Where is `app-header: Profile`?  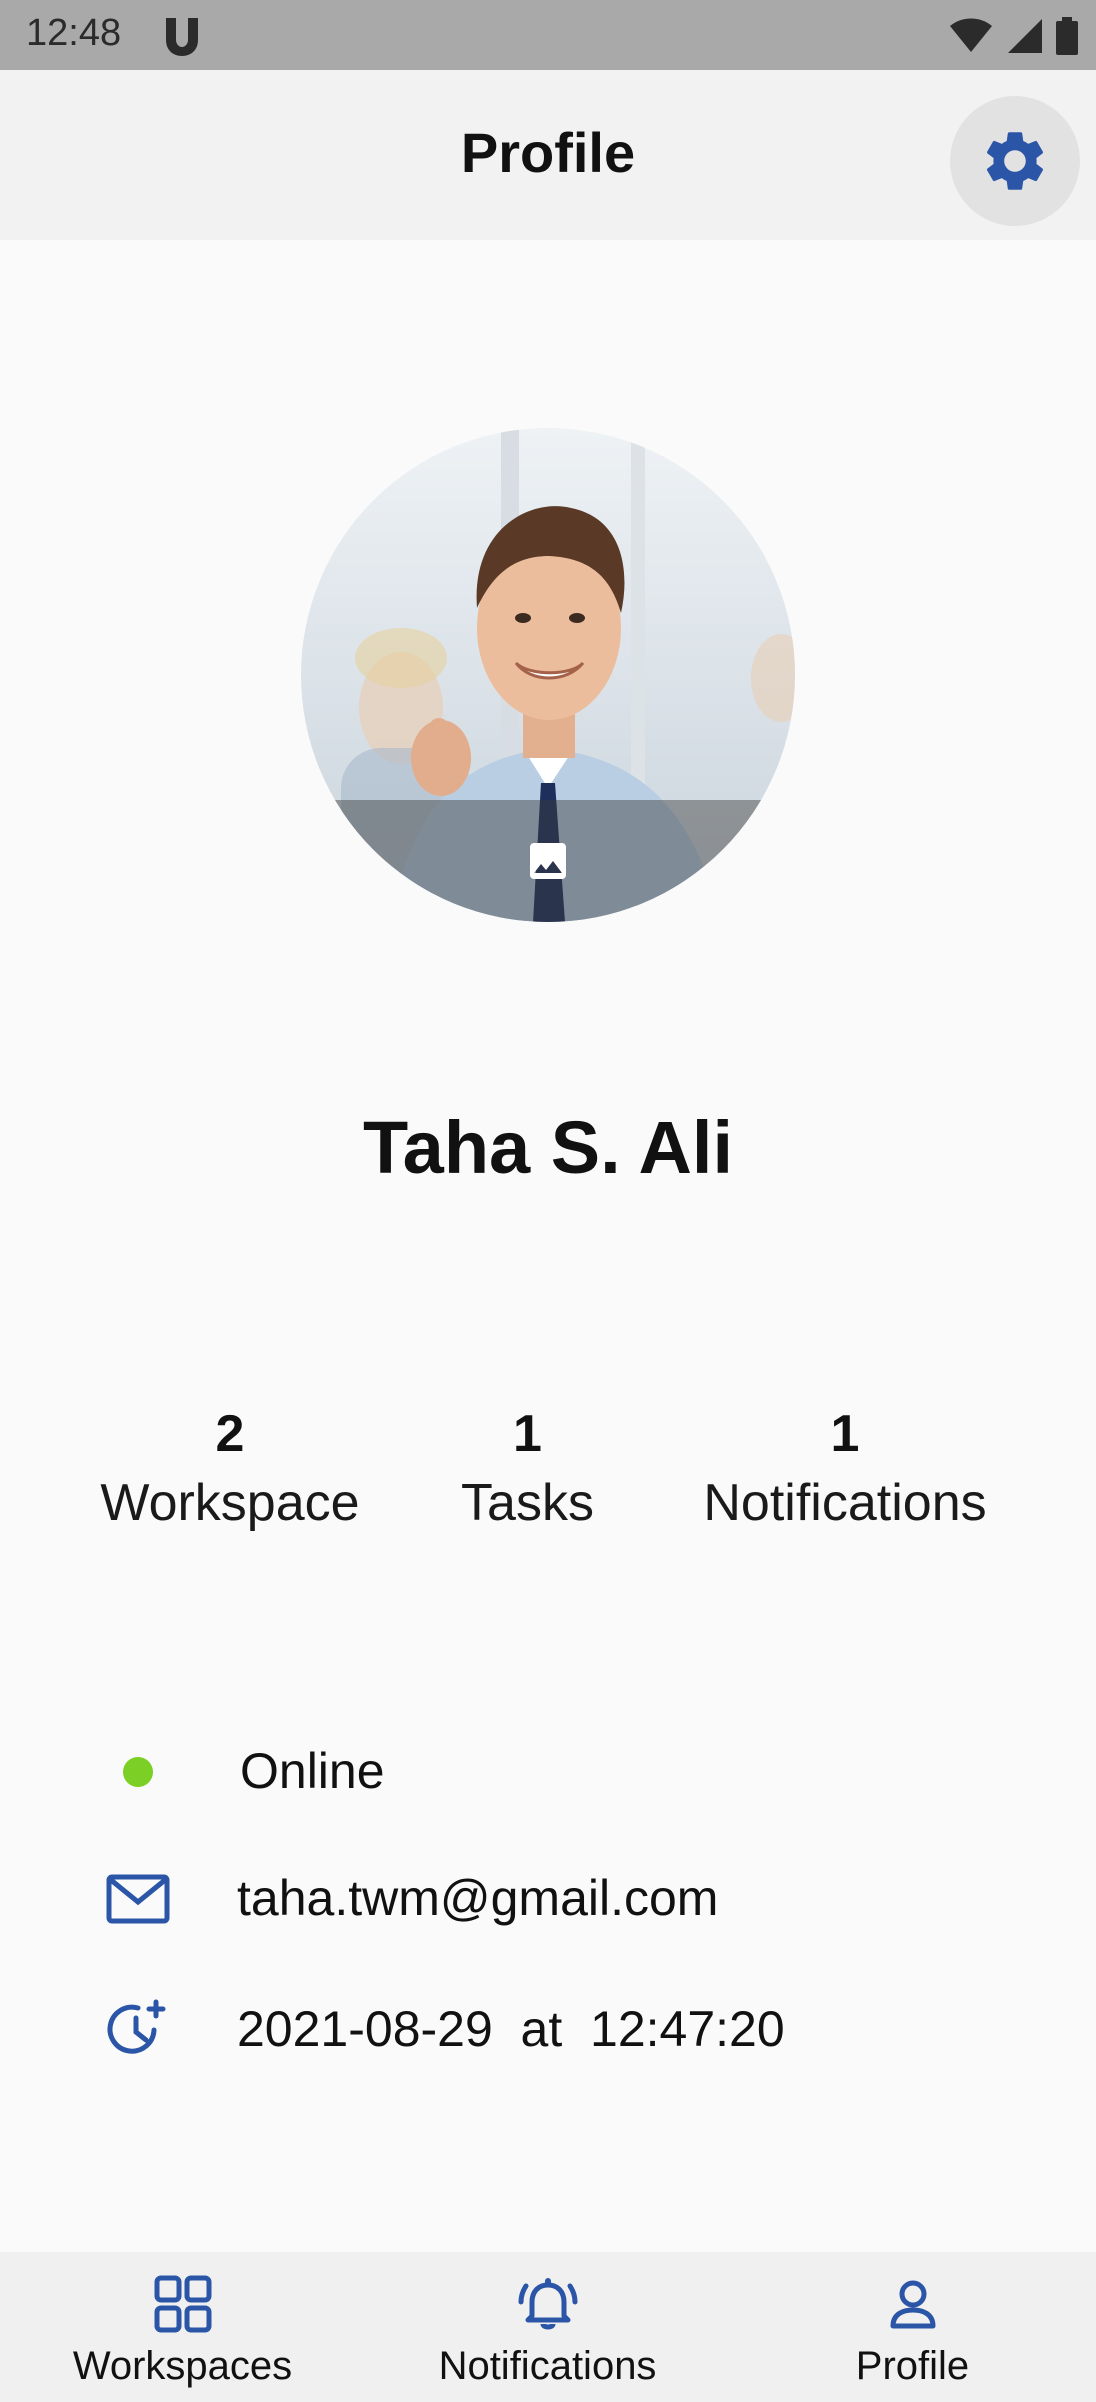
app-header: Profile is located at coordinates (548, 155).